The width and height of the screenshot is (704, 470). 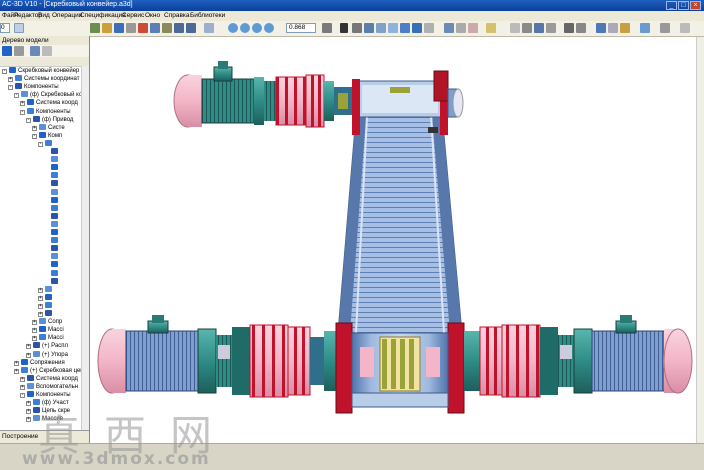 What do you see at coordinates (301, 28) in the screenshot?
I see `zoom-value-field: 0.868` at bounding box center [301, 28].